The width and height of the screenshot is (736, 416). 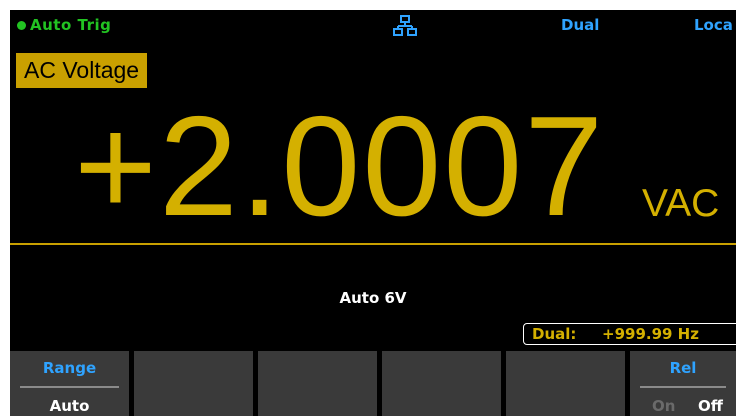 What do you see at coordinates (82, 70) in the screenshot?
I see `function-label: AC Voltage` at bounding box center [82, 70].